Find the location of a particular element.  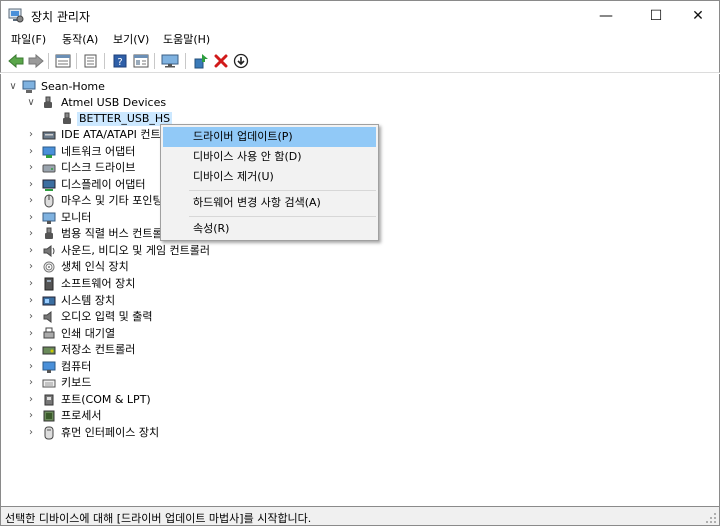

system-device-icon is located at coordinates (49, 300).